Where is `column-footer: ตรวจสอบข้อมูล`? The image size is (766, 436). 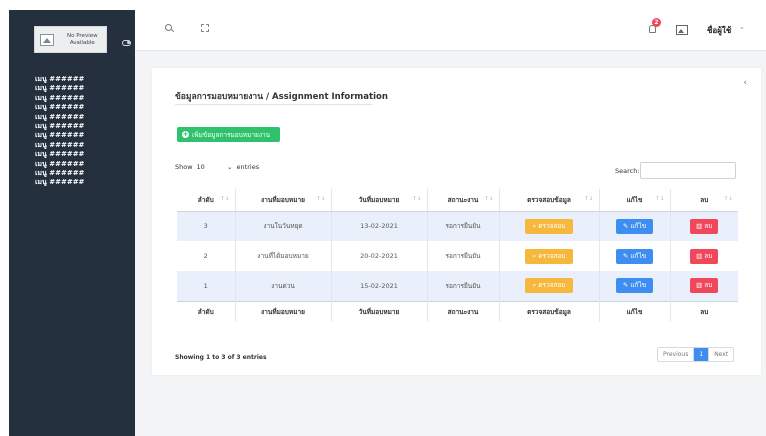 column-footer: ตรวจสอบข้อมูล is located at coordinates (548, 311).